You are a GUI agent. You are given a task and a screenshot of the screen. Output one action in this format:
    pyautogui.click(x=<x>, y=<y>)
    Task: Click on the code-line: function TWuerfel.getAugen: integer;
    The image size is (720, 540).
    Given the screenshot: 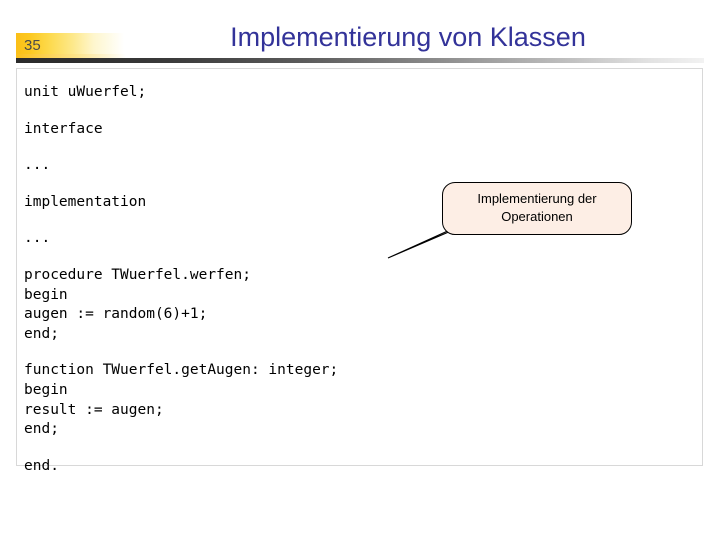 What is the action you would take?
    pyautogui.click(x=181, y=370)
    